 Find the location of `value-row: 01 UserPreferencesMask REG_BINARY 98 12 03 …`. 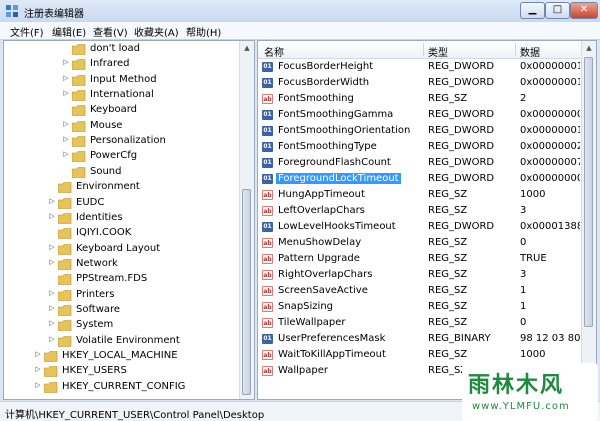

value-row: 01 UserPreferencesMask REG_BINARY 98 12 03 … is located at coordinates (420, 339).